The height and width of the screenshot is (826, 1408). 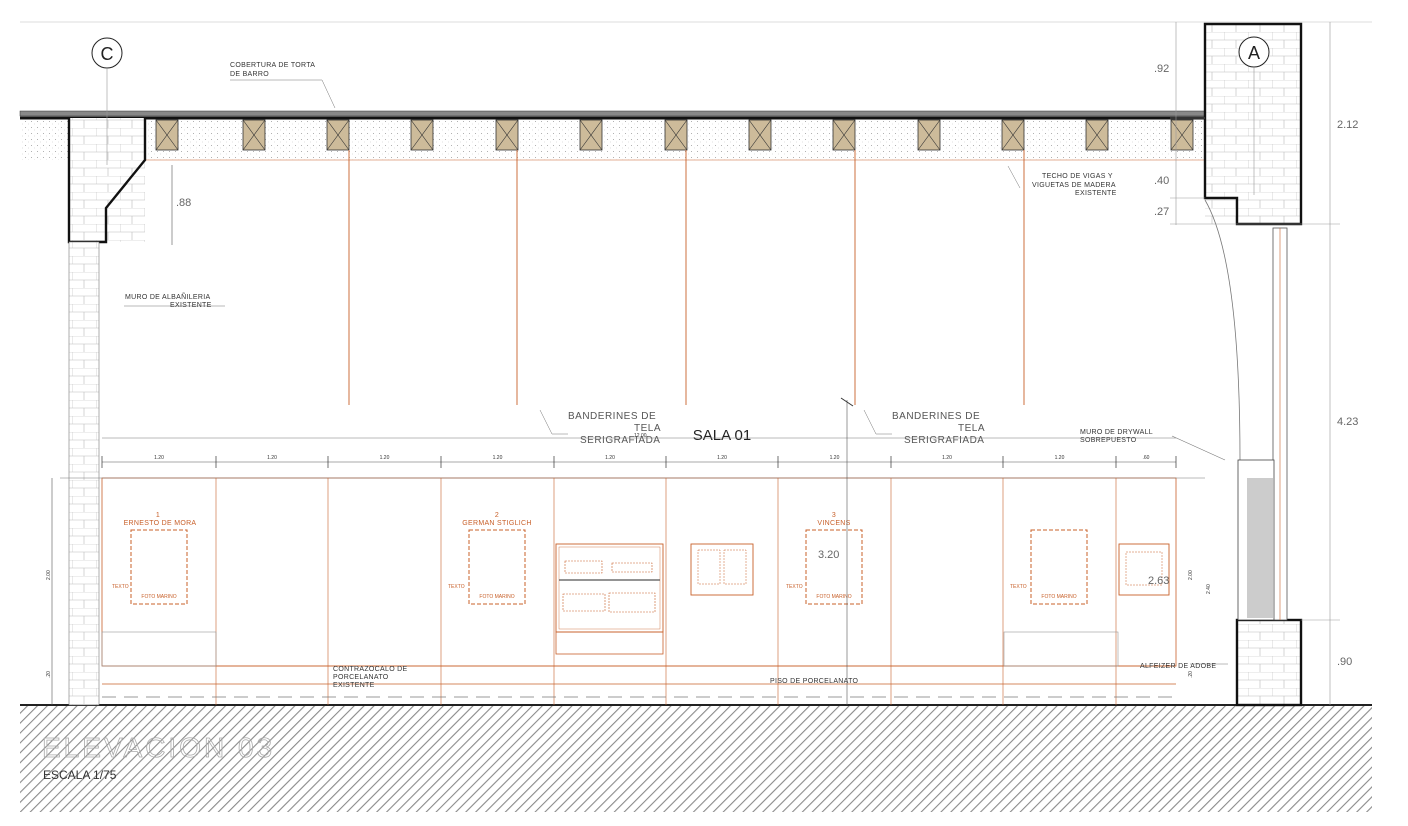 What do you see at coordinates (158, 597) in the screenshot?
I see `exhibit-1-photo-label: FOTO MARINO` at bounding box center [158, 597].